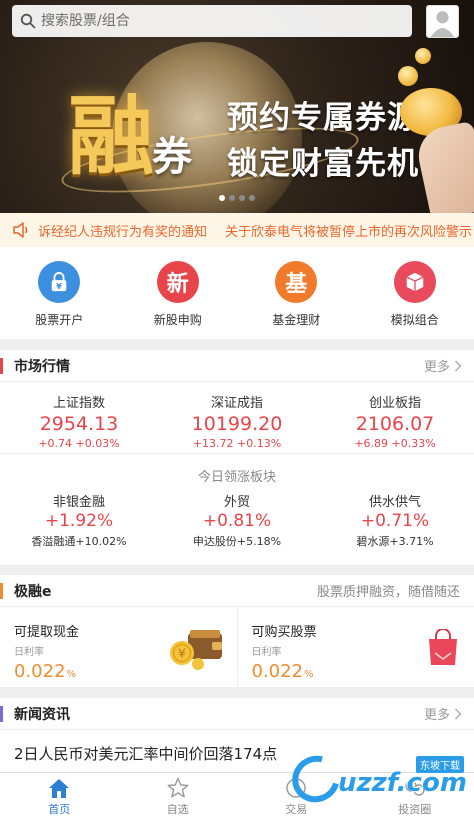 The image size is (474, 817). I want to click on search-bar, so click(212, 21).